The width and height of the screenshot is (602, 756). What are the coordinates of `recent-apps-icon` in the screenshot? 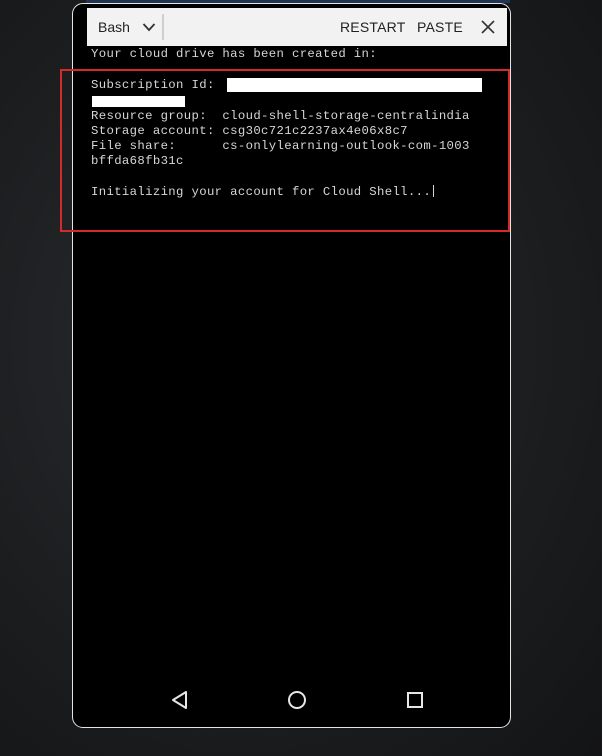 It's located at (415, 700).